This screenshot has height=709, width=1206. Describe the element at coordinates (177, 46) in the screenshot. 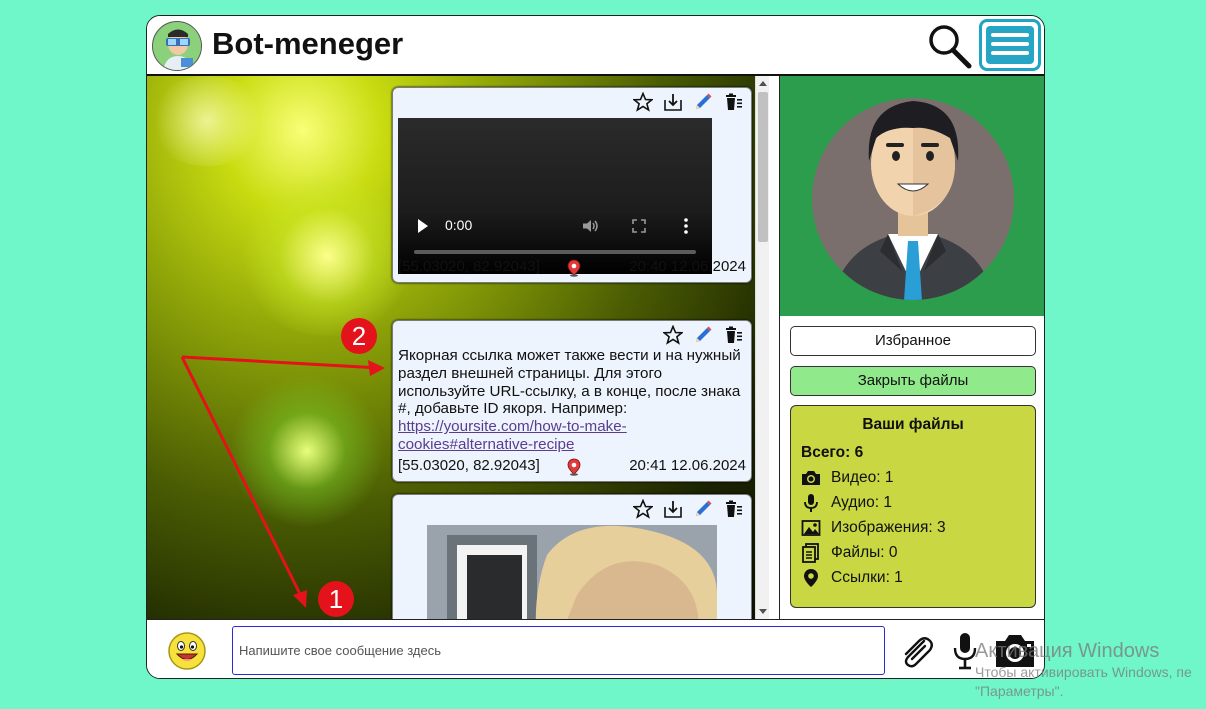

I see `bot-avatar-icon` at that location.